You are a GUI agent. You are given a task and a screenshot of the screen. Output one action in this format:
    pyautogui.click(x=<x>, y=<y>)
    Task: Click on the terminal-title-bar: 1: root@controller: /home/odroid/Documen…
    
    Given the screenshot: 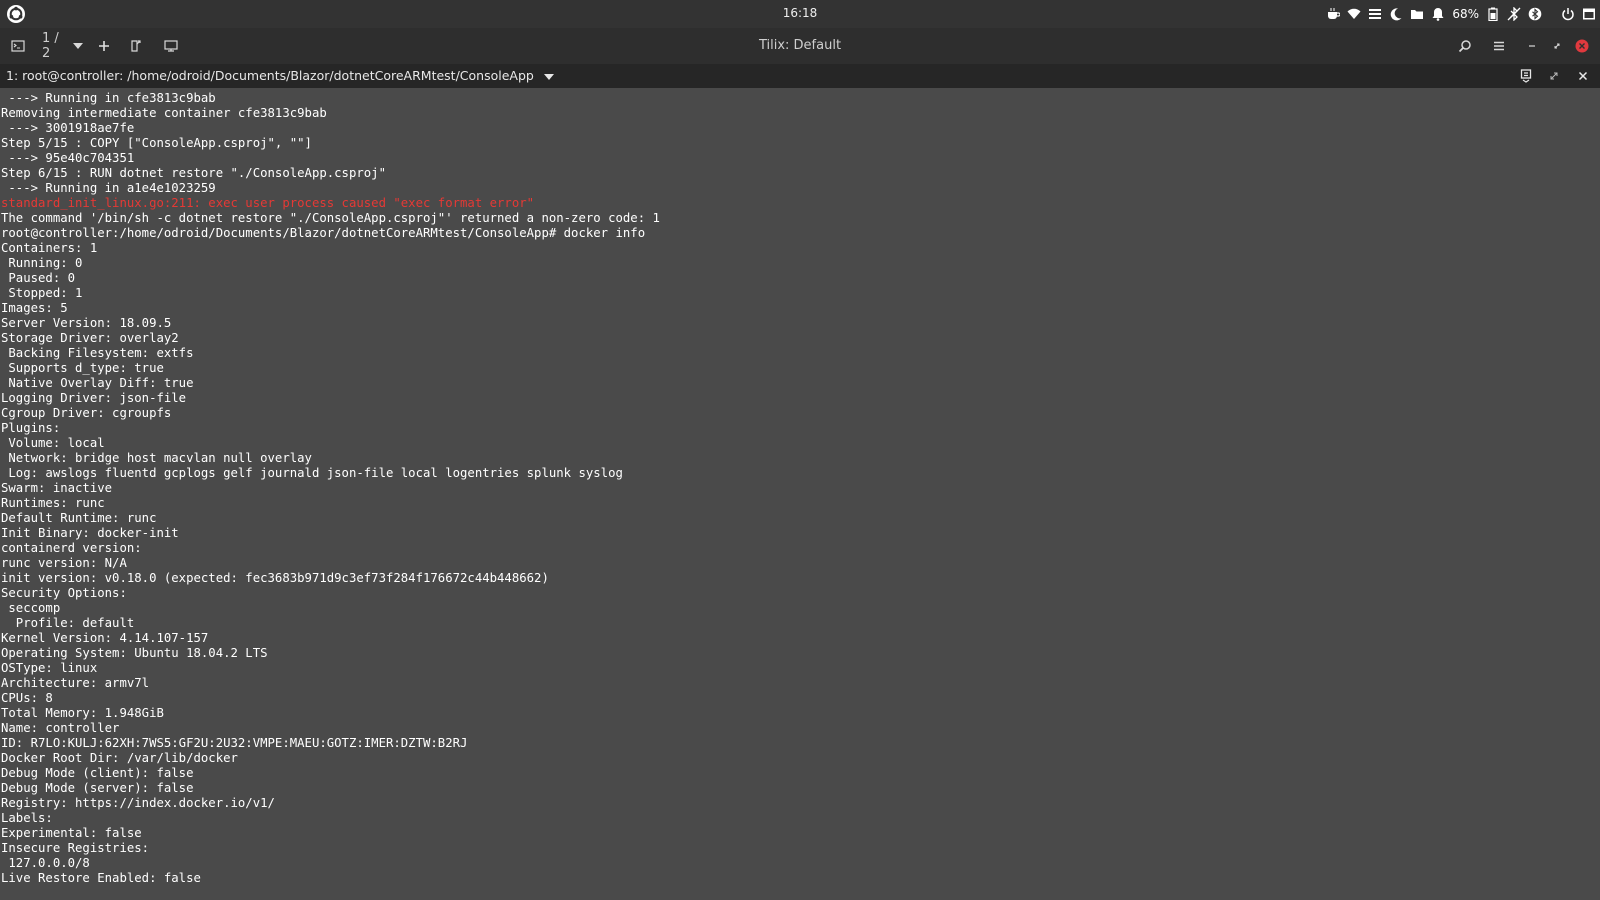 What is the action you would take?
    pyautogui.click(x=800, y=76)
    